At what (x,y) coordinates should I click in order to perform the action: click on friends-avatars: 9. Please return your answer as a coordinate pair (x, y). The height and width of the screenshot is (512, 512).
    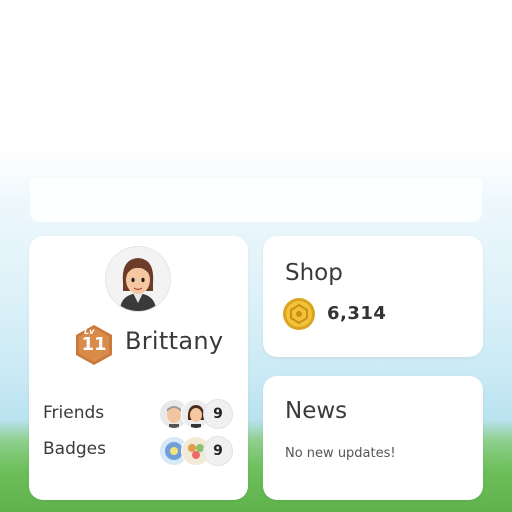
    Looking at the image, I should click on (197, 414).